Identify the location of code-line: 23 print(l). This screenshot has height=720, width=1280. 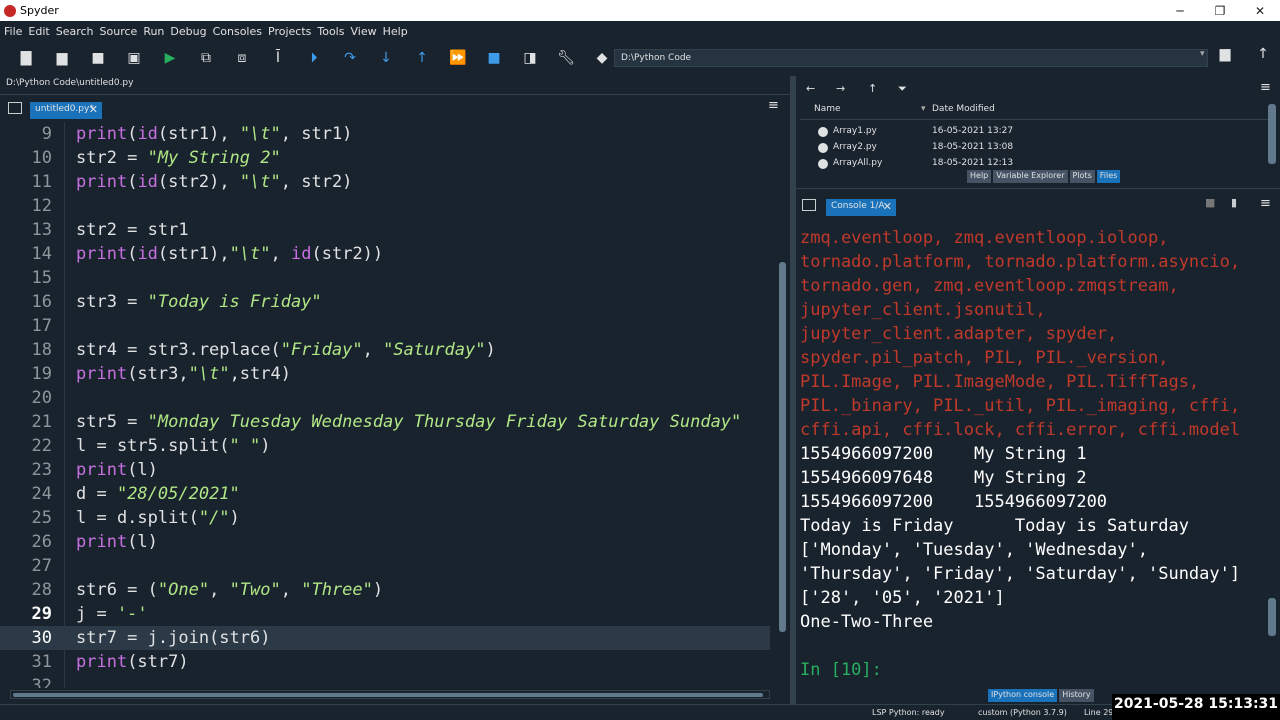
(385, 470).